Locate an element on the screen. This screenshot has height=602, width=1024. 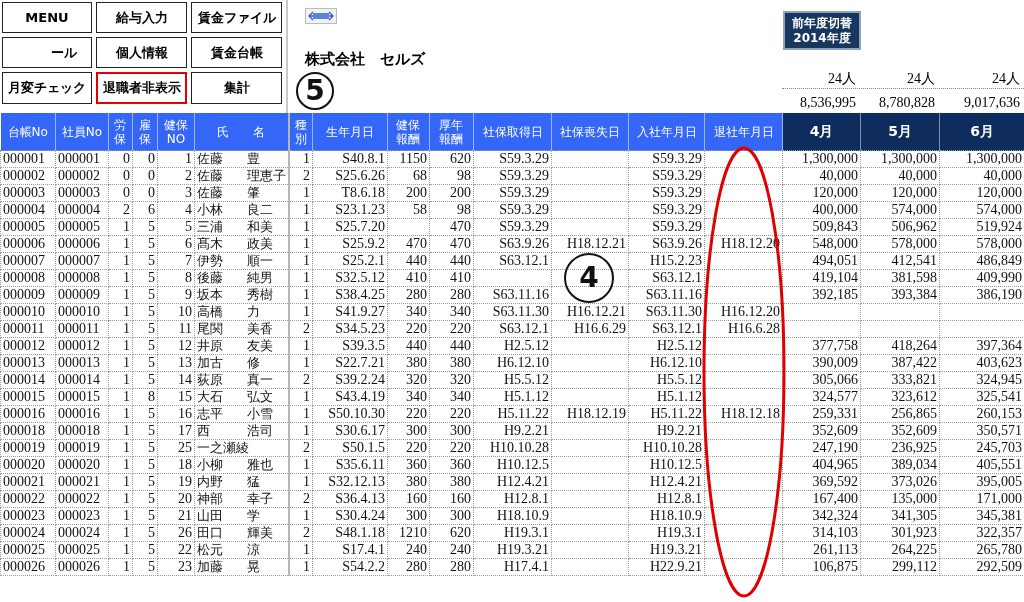
table-cell: 341,305 is located at coordinates (900, 516).